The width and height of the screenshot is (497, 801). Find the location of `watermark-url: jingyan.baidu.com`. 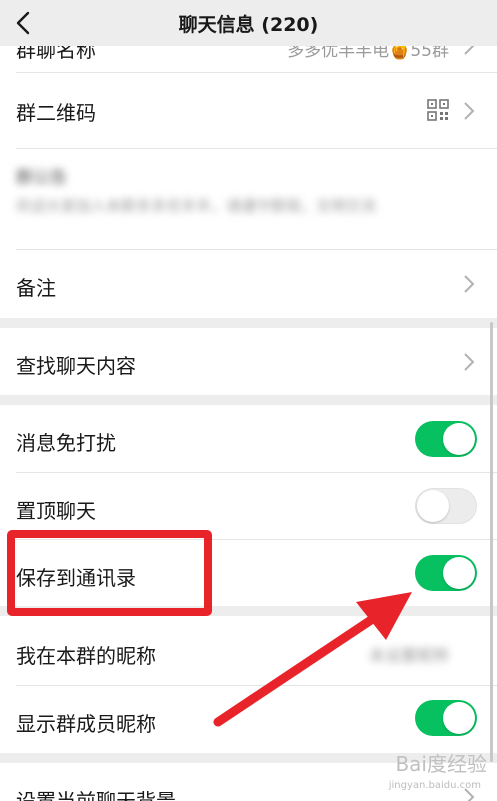

watermark-url: jingyan.baidu.com is located at coordinates (434, 785).